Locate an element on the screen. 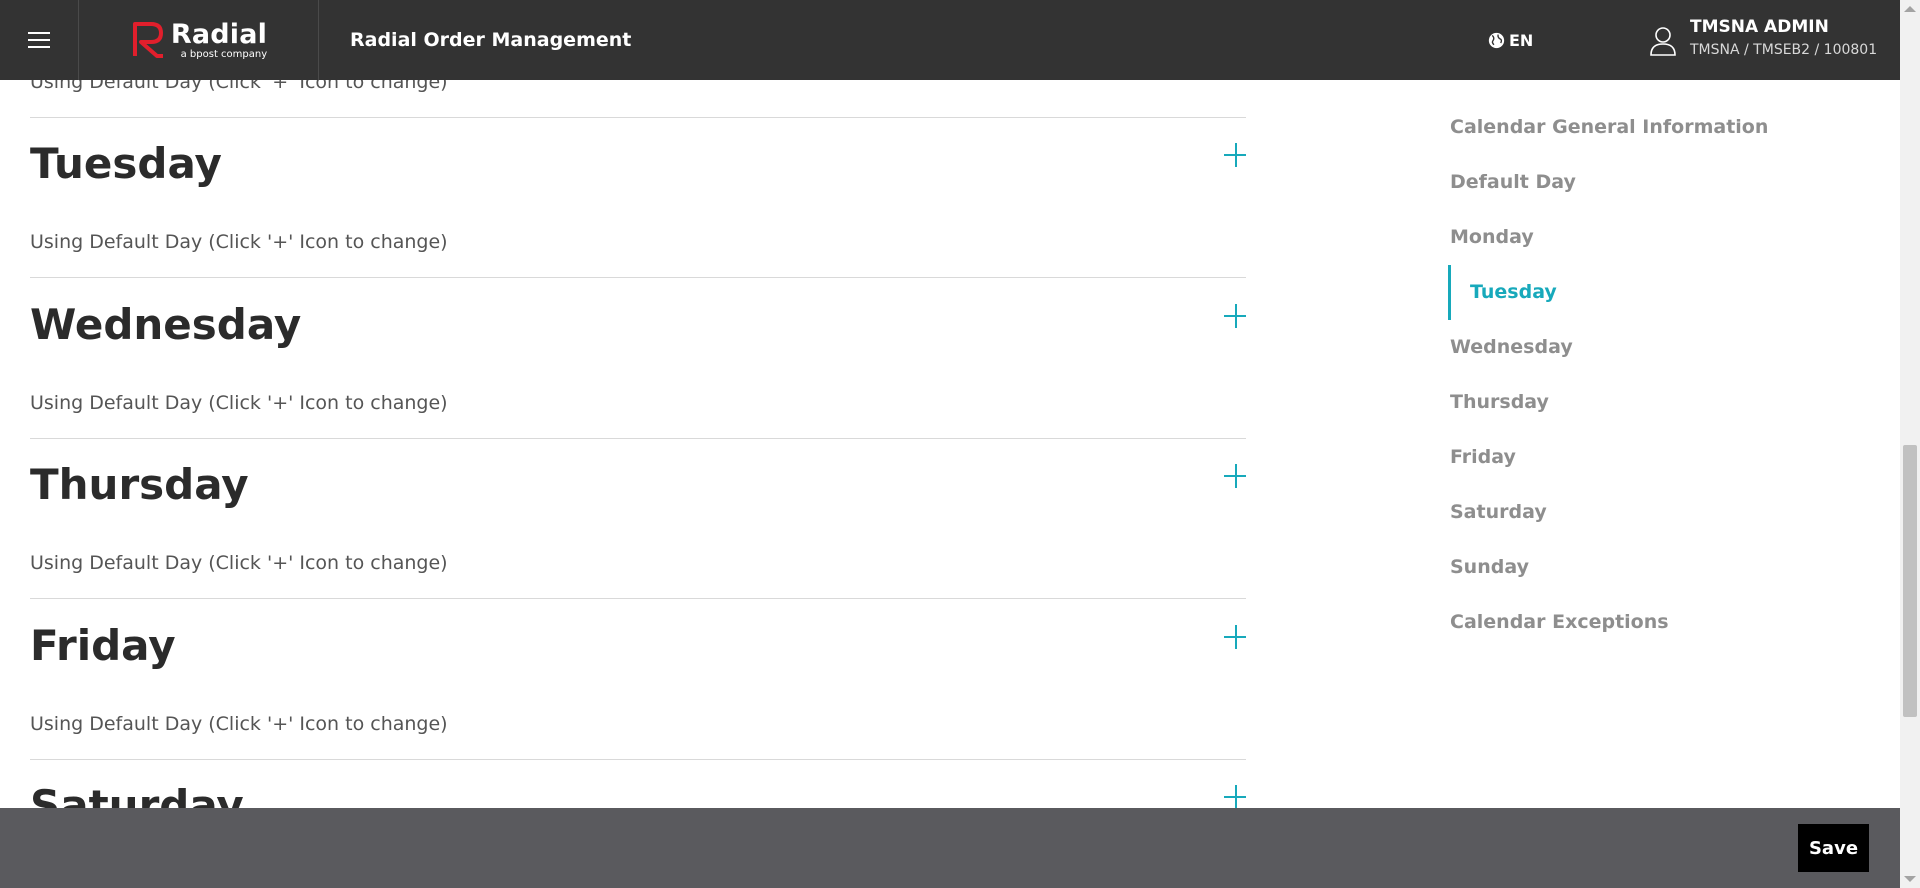  day-title: Friday is located at coordinates (103, 645).